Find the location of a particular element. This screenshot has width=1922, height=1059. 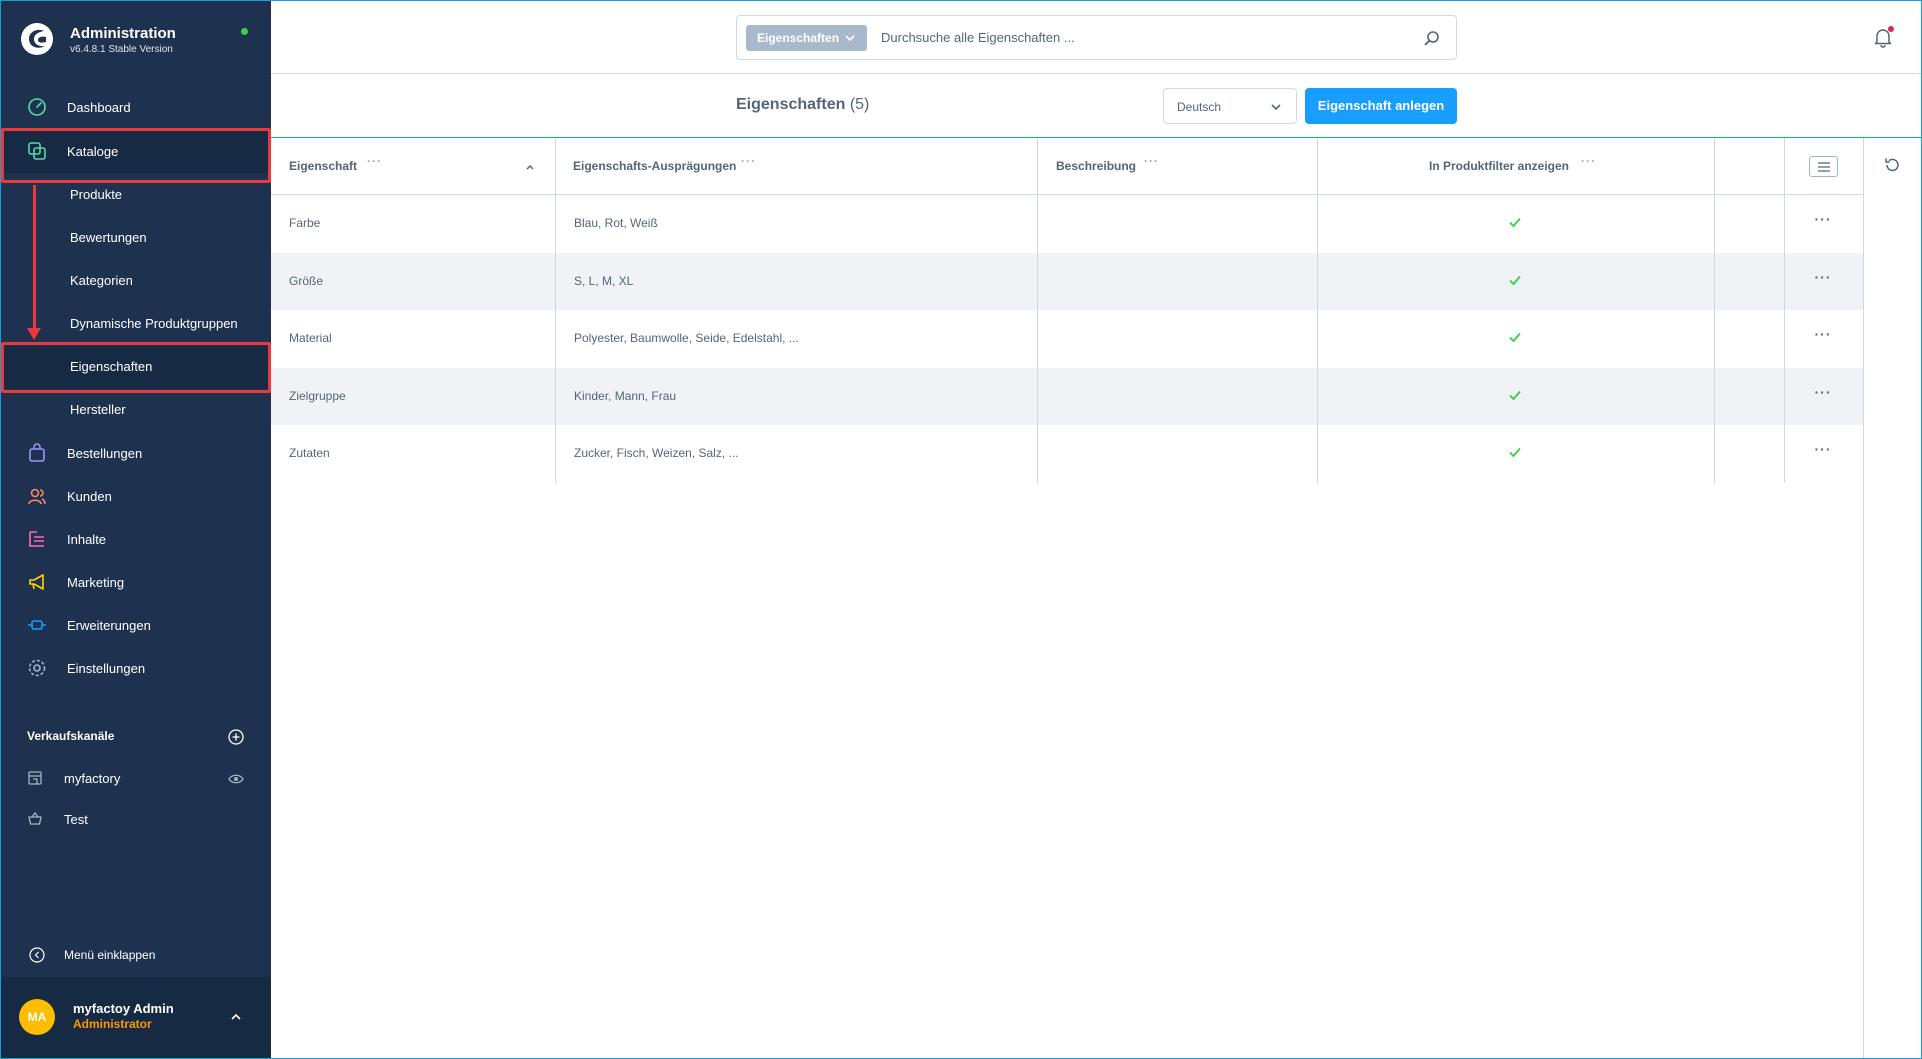

cell-options: S, L, M, XL is located at coordinates (604, 280).